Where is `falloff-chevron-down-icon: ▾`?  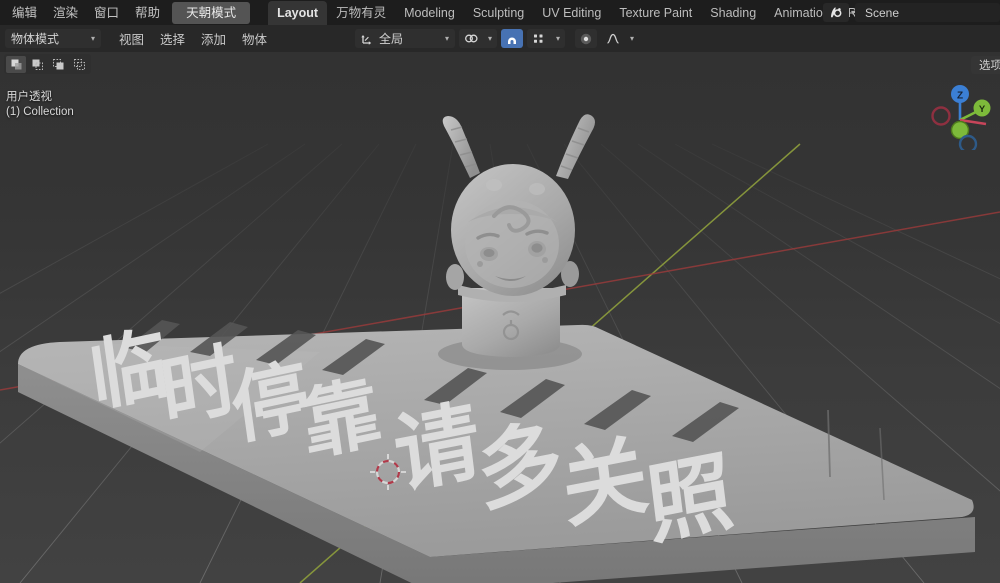 falloff-chevron-down-icon: ▾ is located at coordinates (631, 38).